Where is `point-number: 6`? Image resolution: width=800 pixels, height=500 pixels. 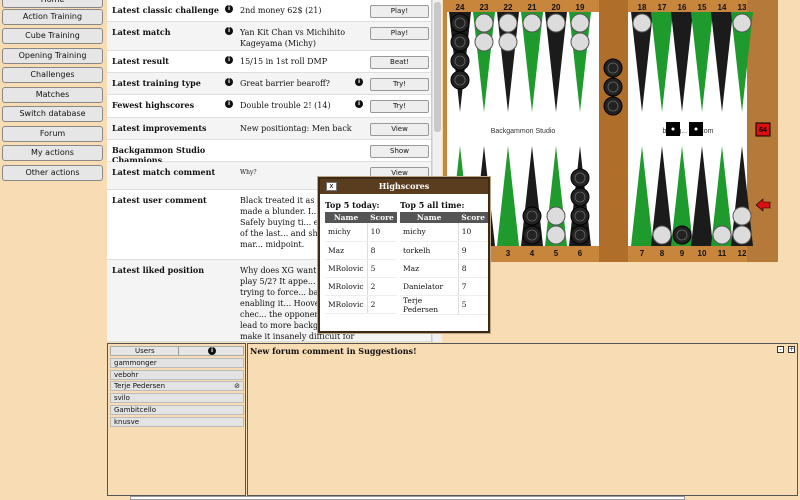 point-number: 6 is located at coordinates (580, 253).